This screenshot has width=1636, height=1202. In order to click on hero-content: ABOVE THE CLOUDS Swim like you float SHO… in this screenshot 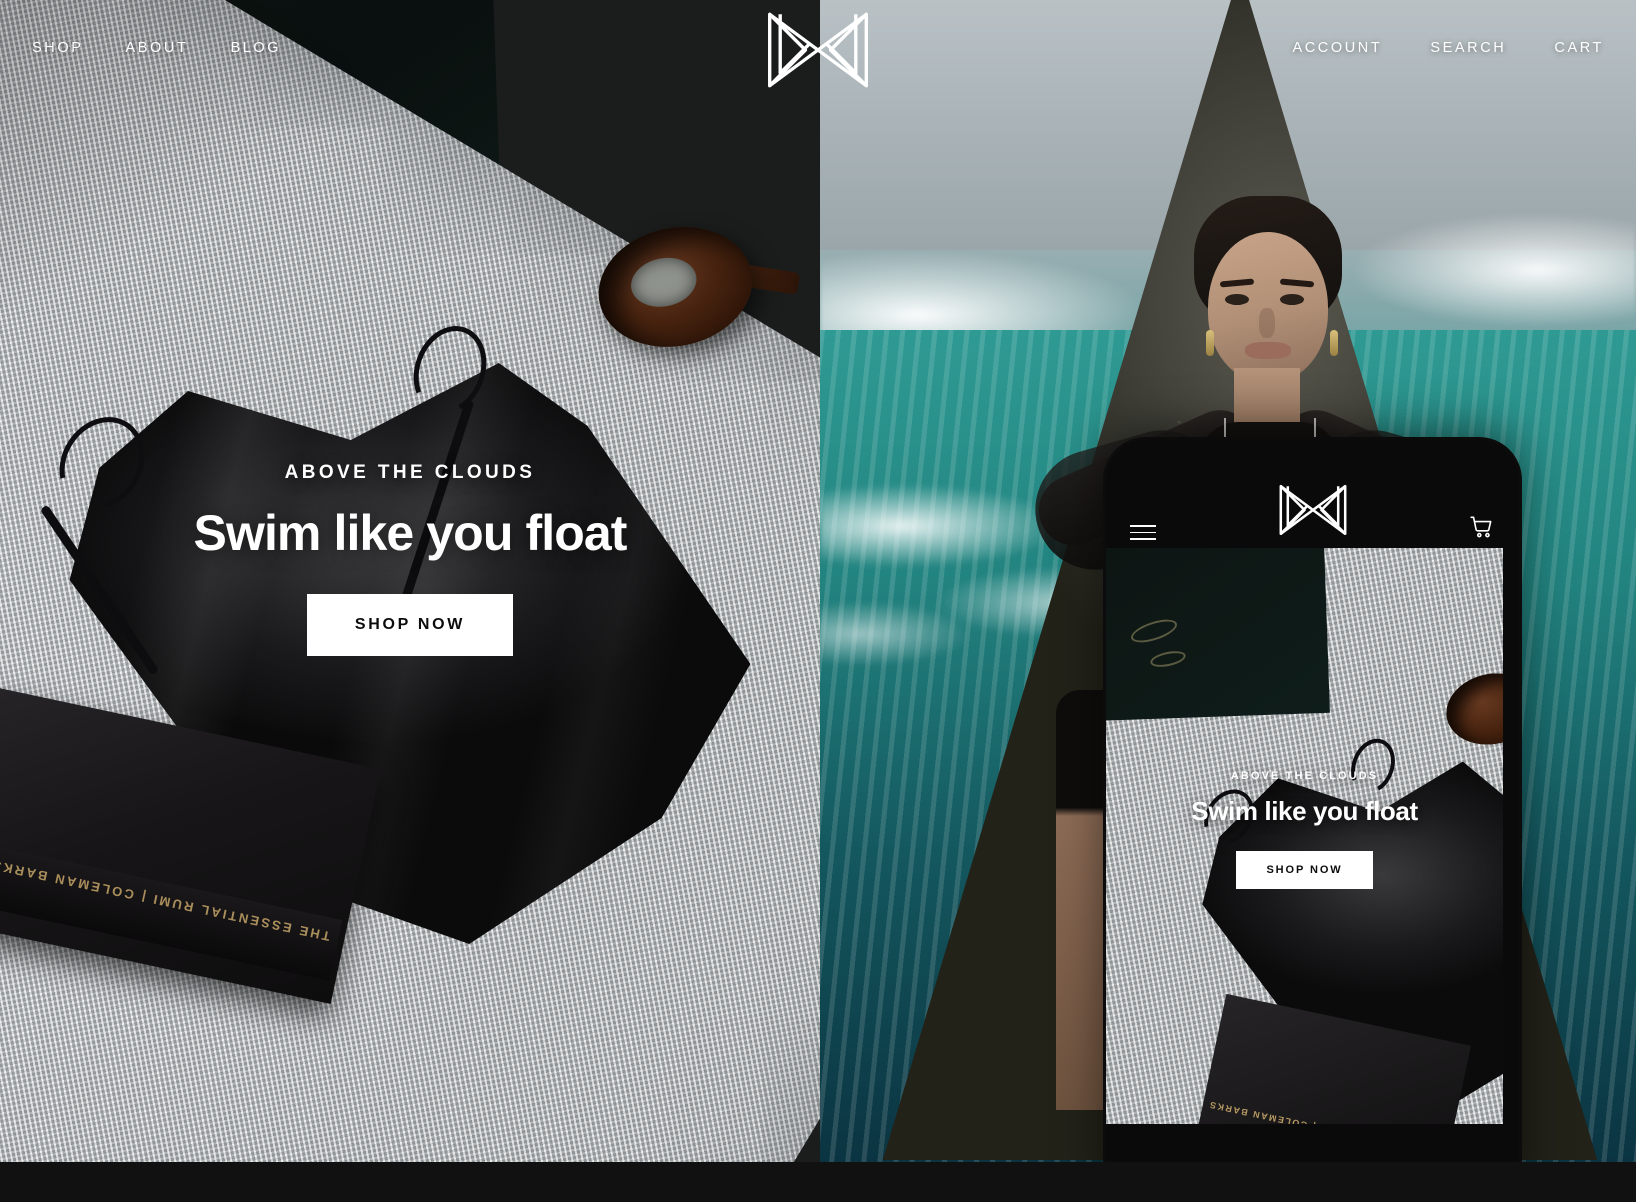, I will do `click(410, 559)`.